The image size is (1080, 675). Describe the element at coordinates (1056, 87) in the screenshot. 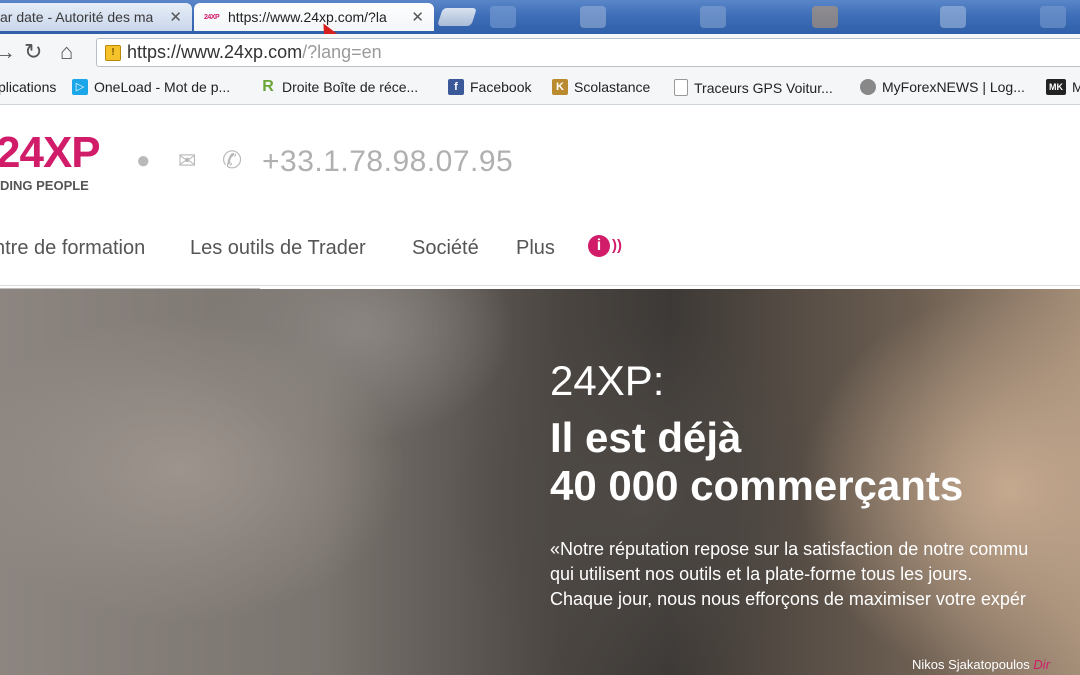

I see `mk-icon: MK` at that location.